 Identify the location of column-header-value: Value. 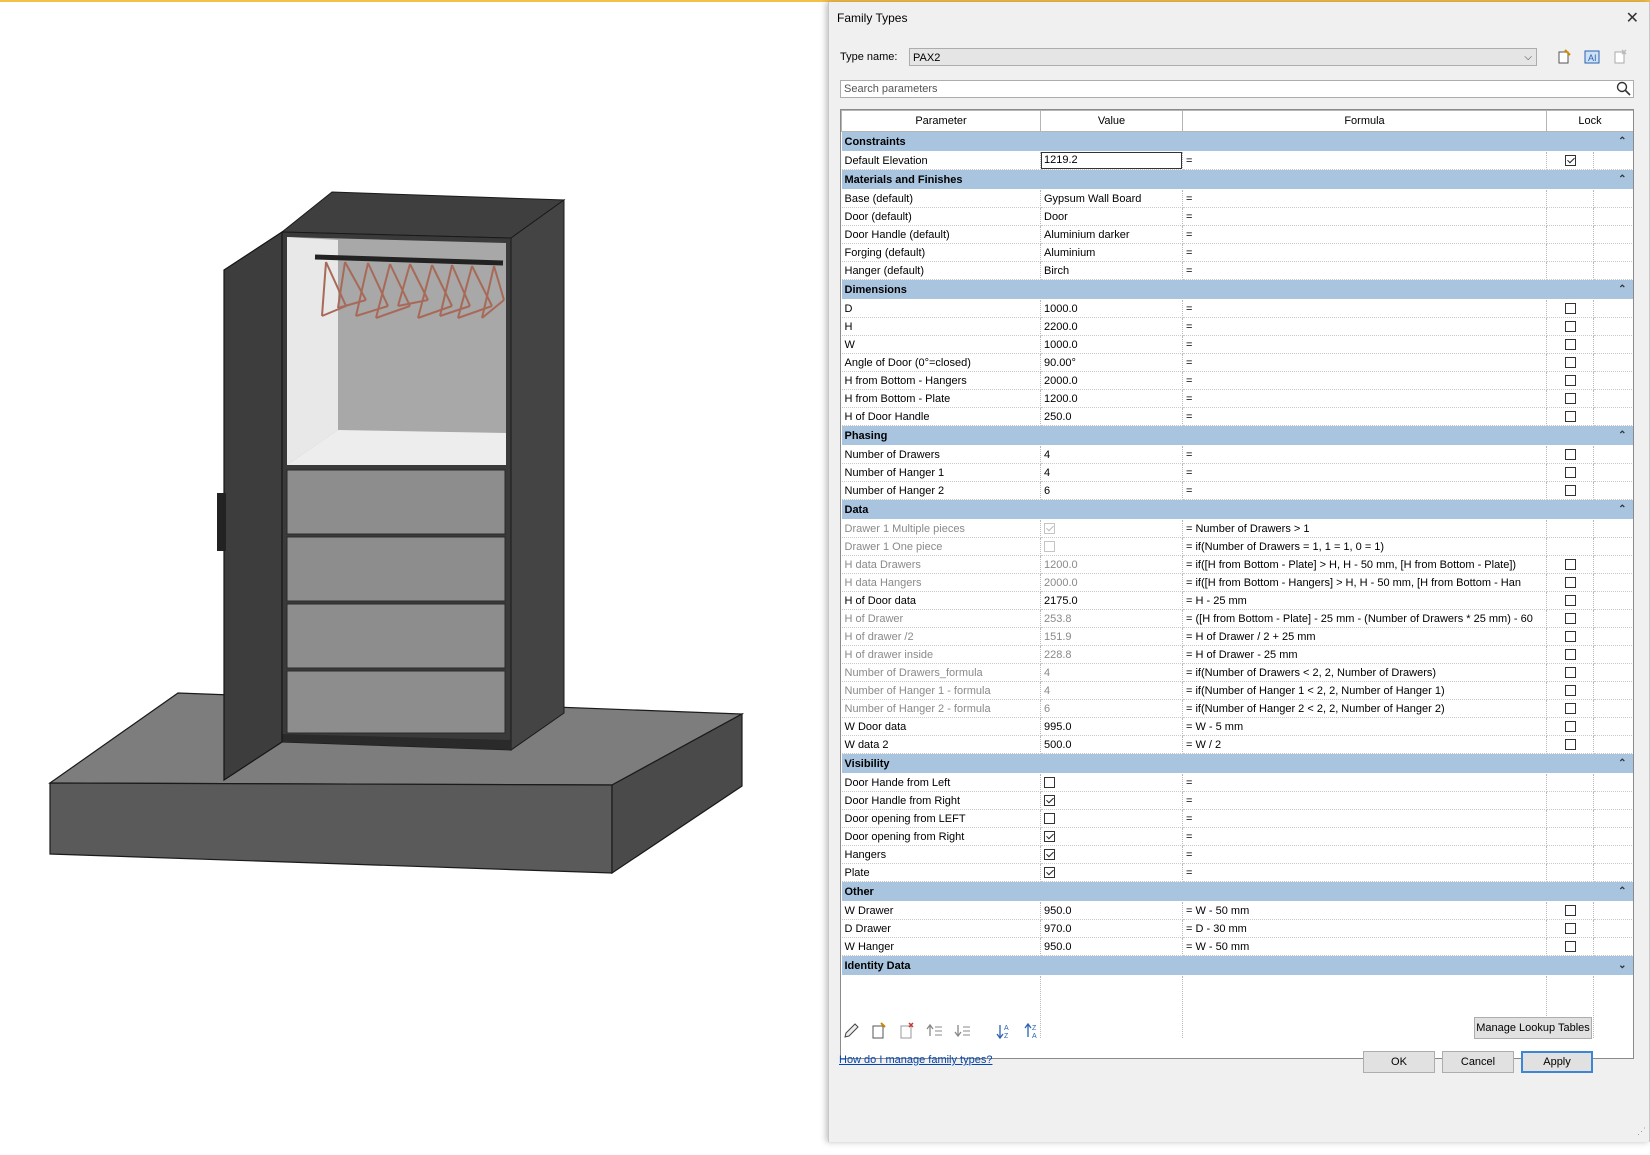
(1111, 121).